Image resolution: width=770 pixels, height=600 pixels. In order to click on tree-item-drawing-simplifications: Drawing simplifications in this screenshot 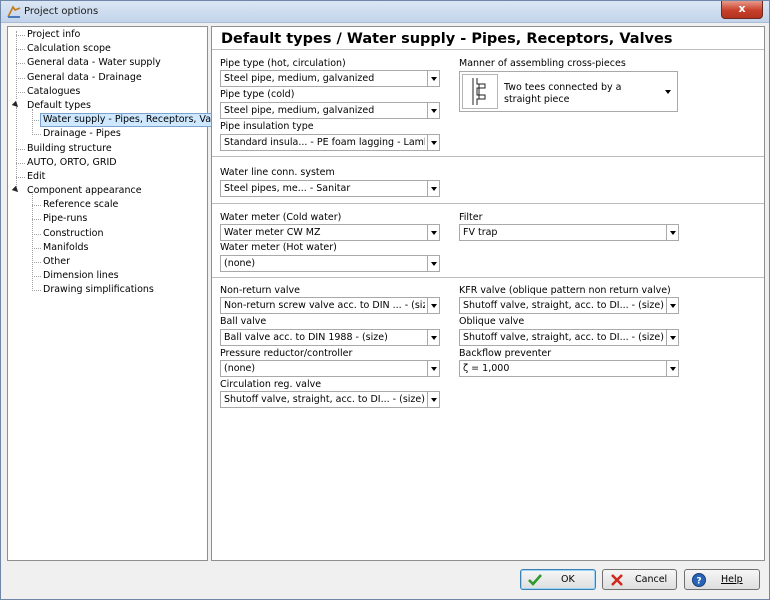, I will do `click(107, 290)`.